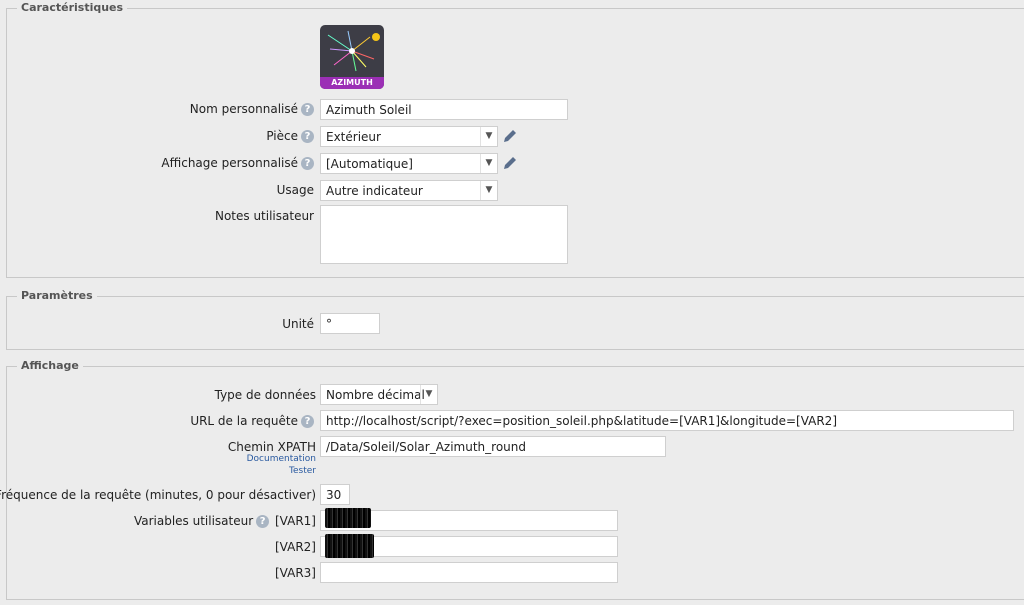  I want to click on piece-select: Extérieur ▼, so click(409, 136).